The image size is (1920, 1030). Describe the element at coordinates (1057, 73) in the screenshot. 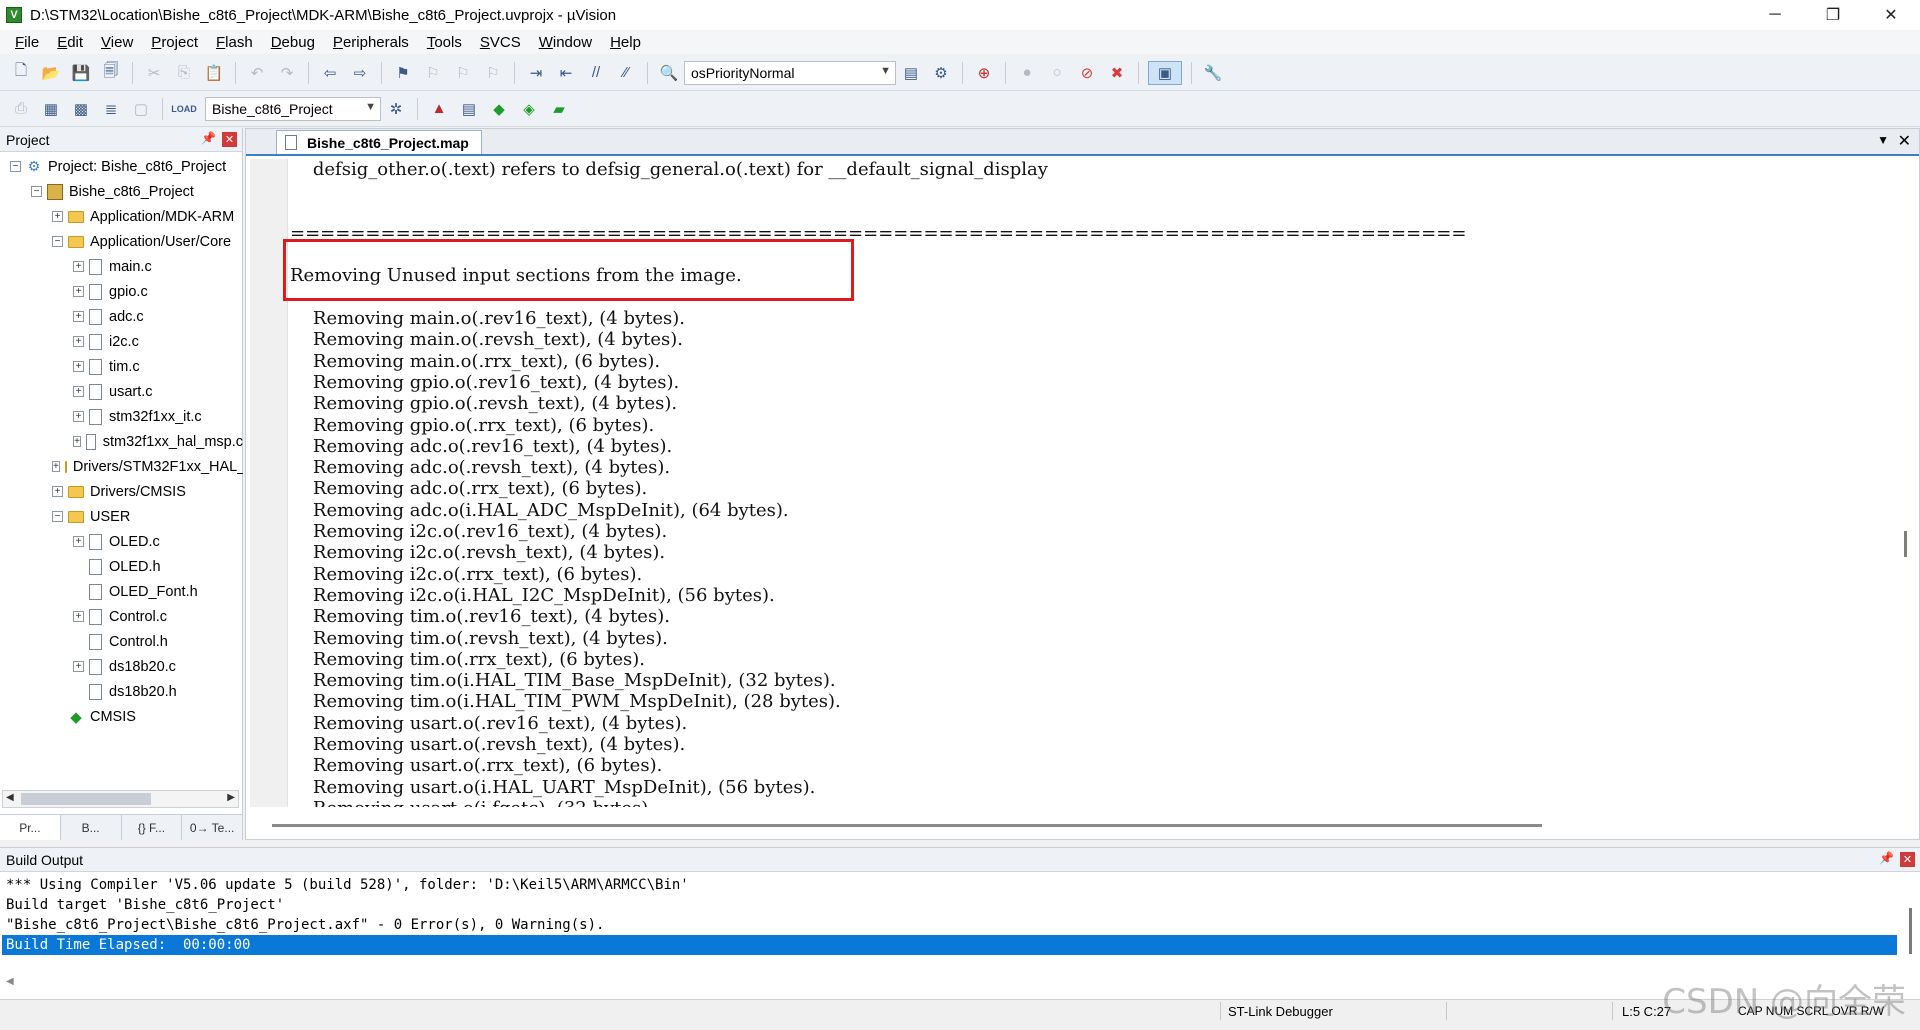

I see `disable-breakpoint-icon: ○` at that location.